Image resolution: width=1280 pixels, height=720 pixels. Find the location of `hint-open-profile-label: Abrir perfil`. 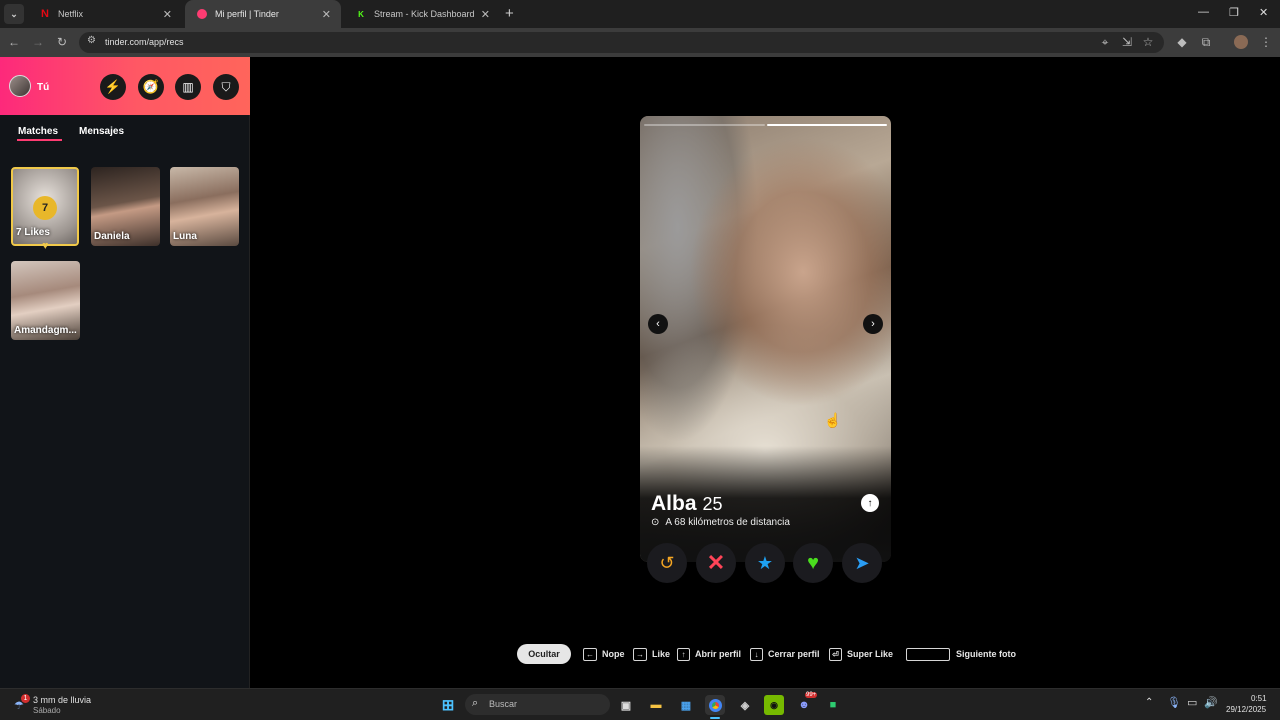

hint-open-profile-label: Abrir perfil is located at coordinates (718, 654).